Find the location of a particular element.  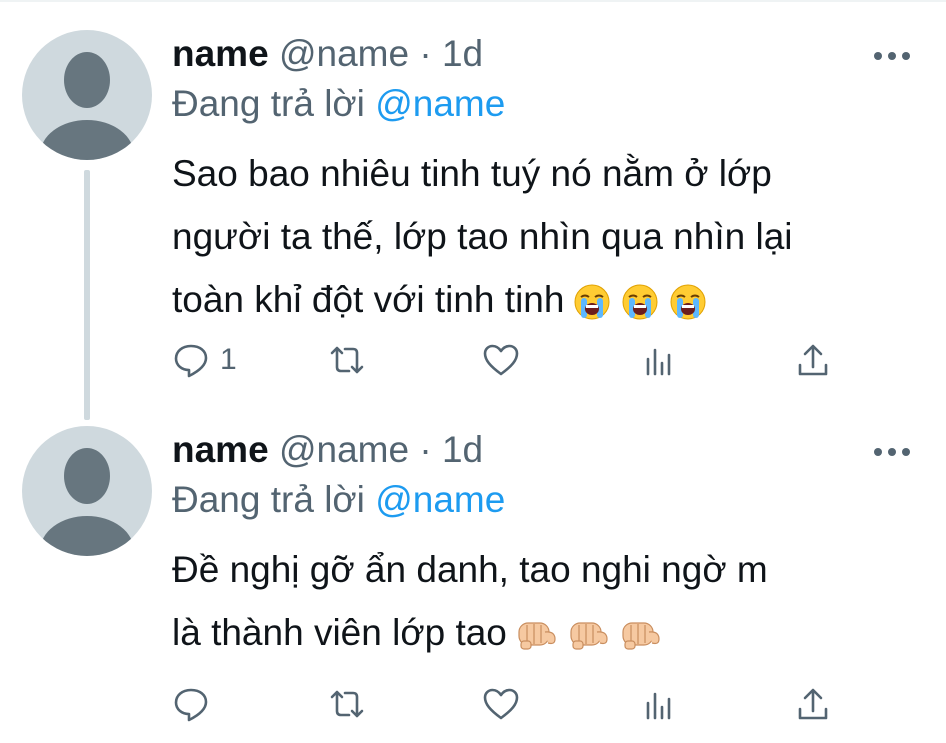

tweet-text-line-with-emoji: toàn khỉ đột với tinh tinh is located at coordinates (542, 299).